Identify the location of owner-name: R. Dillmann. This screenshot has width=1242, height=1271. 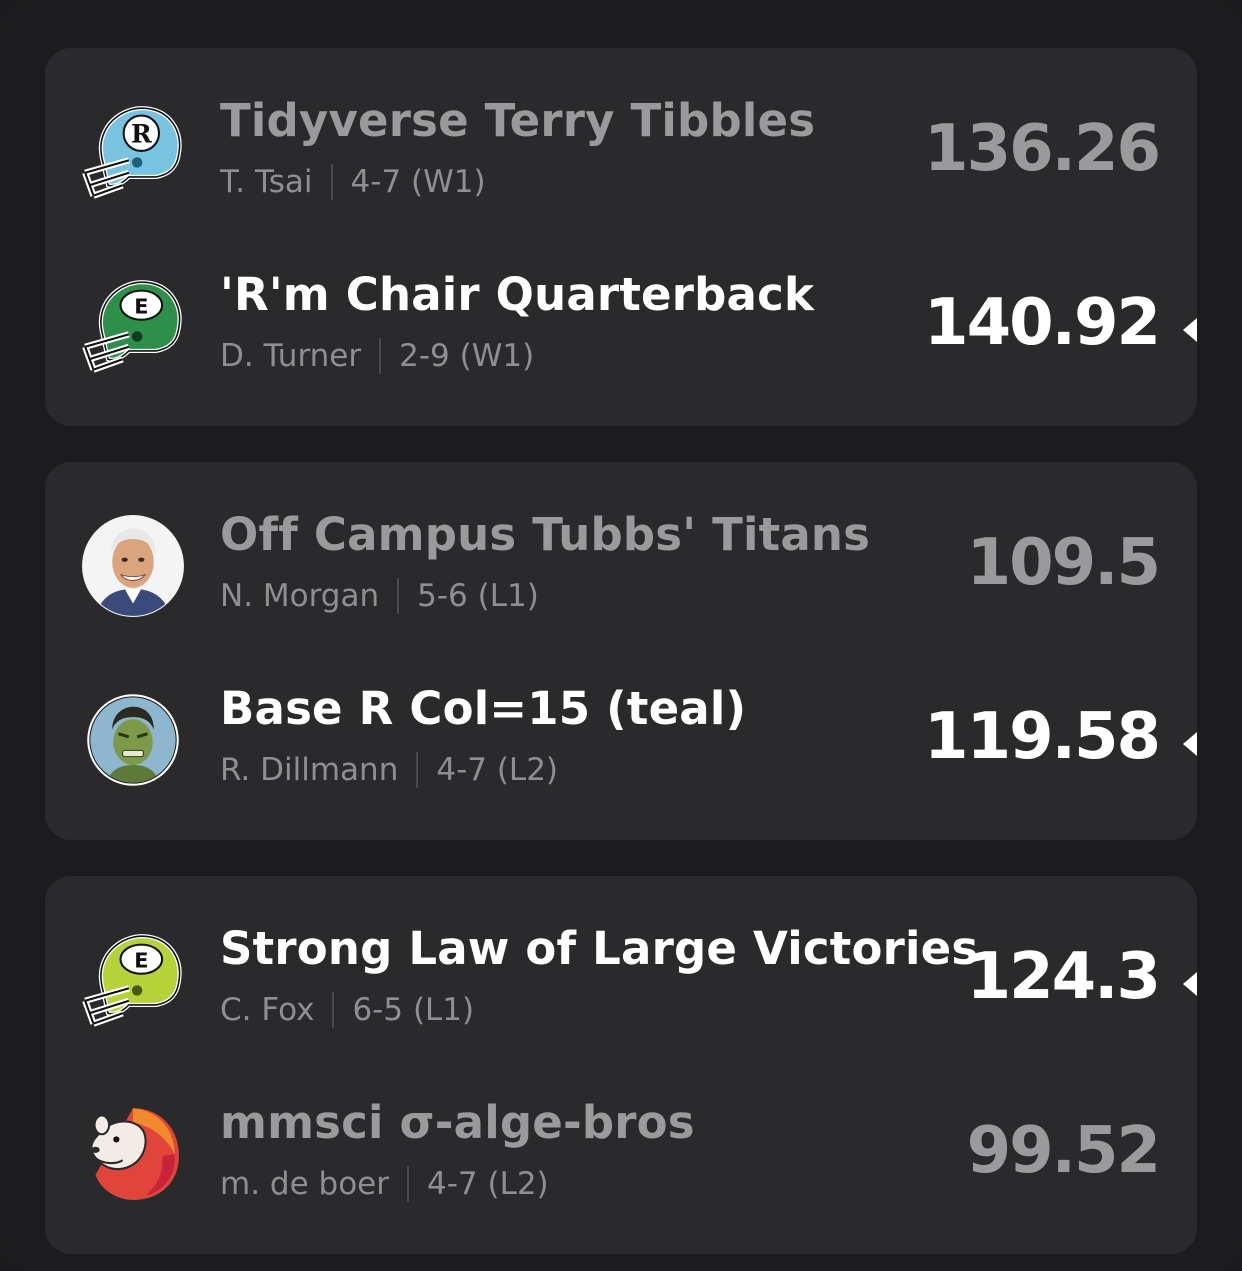
(309, 770).